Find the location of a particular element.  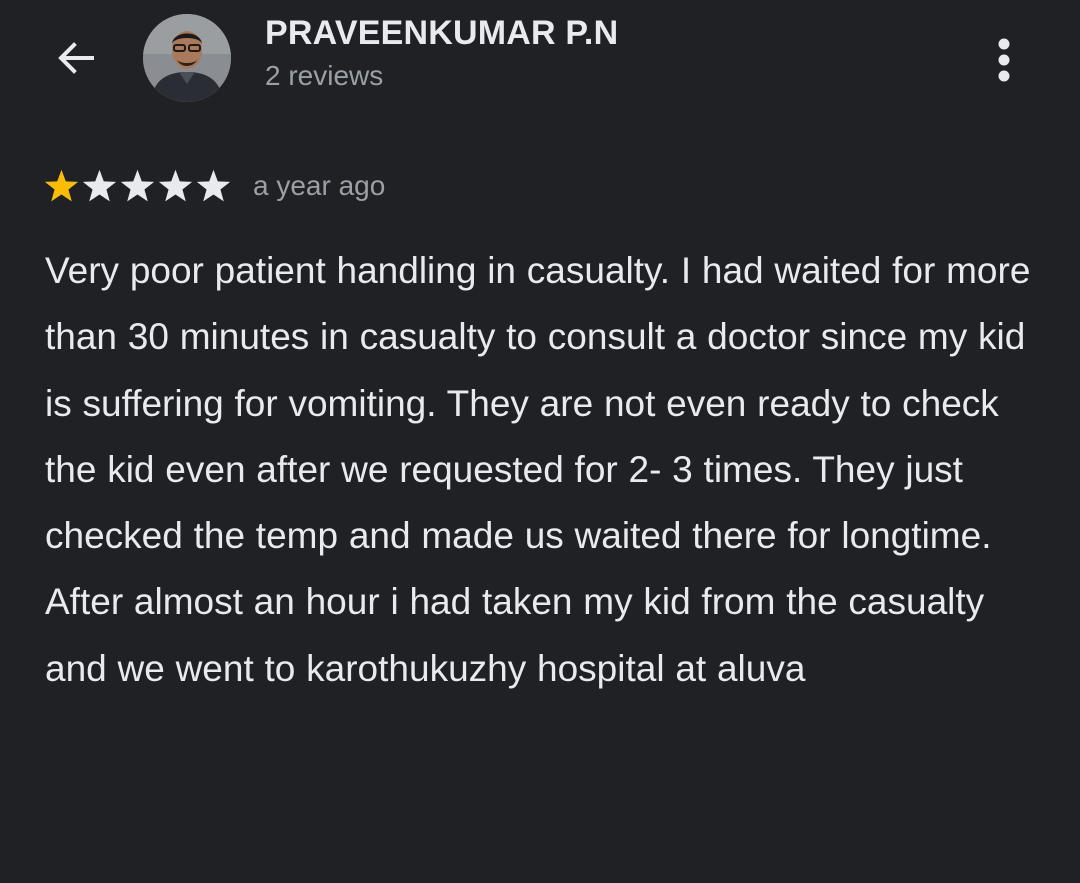

star-rating is located at coordinates (137, 186).